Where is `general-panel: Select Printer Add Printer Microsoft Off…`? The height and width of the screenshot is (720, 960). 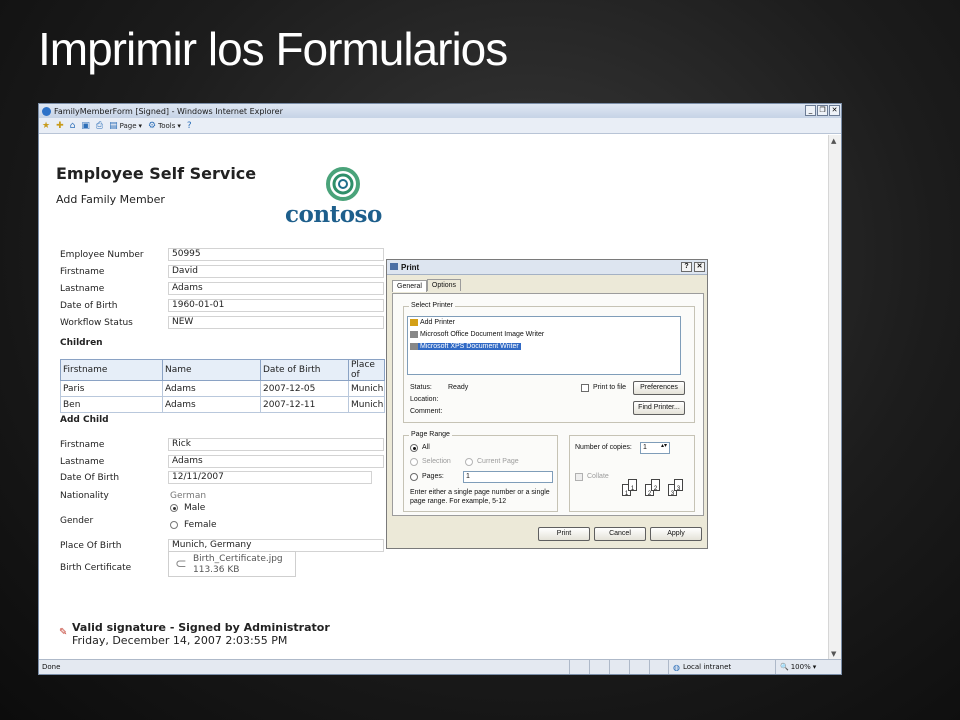 general-panel: Select Printer Add Printer Microsoft Off… is located at coordinates (548, 404).